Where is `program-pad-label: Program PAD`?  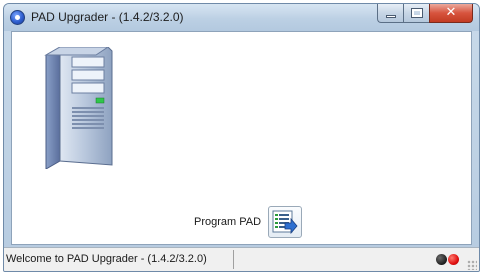 program-pad-label: Program PAD is located at coordinates (228, 222).